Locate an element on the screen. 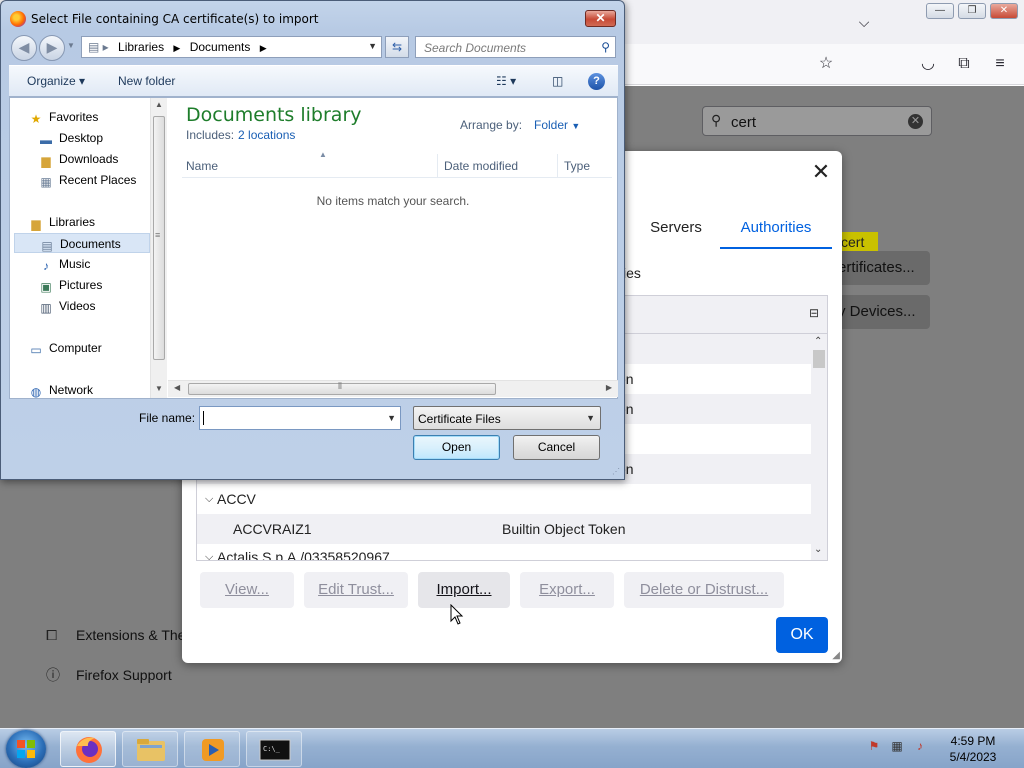 This screenshot has width=1024, height=768. scroll-down-icon: ▼ is located at coordinates (159, 388).